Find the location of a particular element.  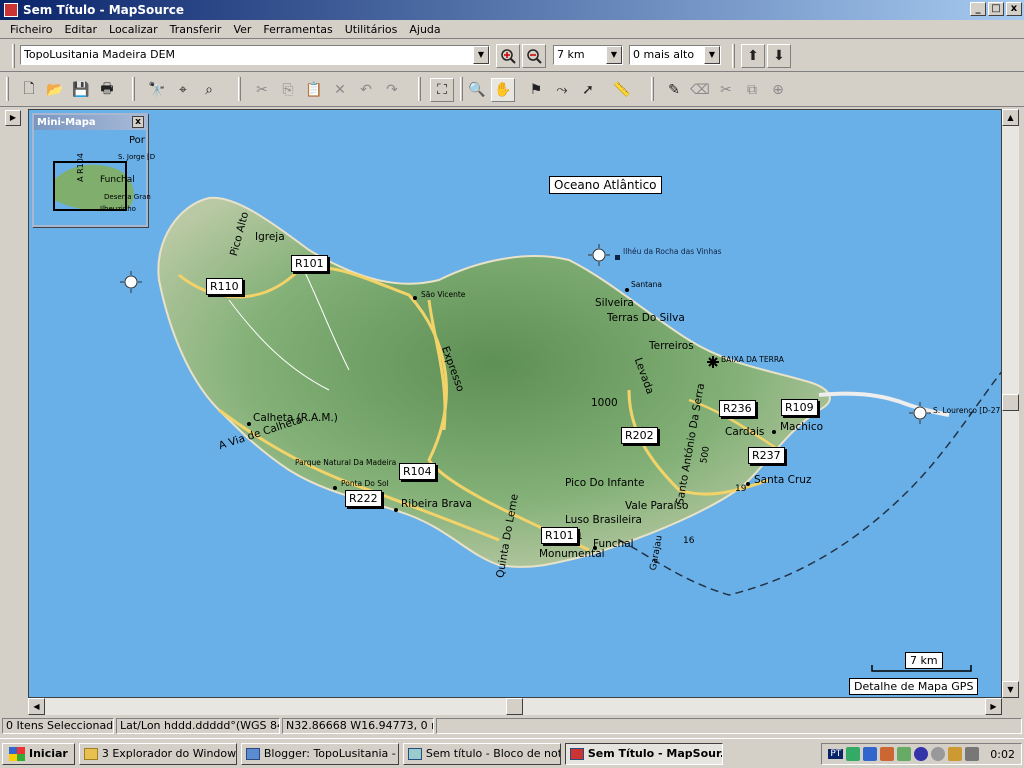

place-igreja: Igreja is located at coordinates (270, 237).